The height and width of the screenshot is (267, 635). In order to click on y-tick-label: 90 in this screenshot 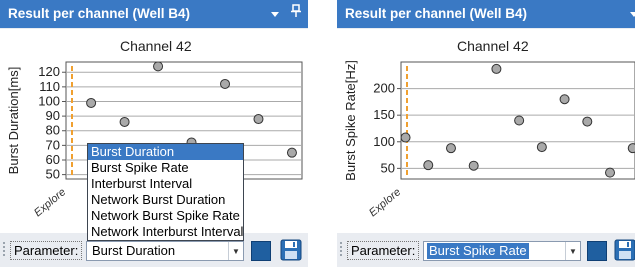, I will do `click(53, 115)`.